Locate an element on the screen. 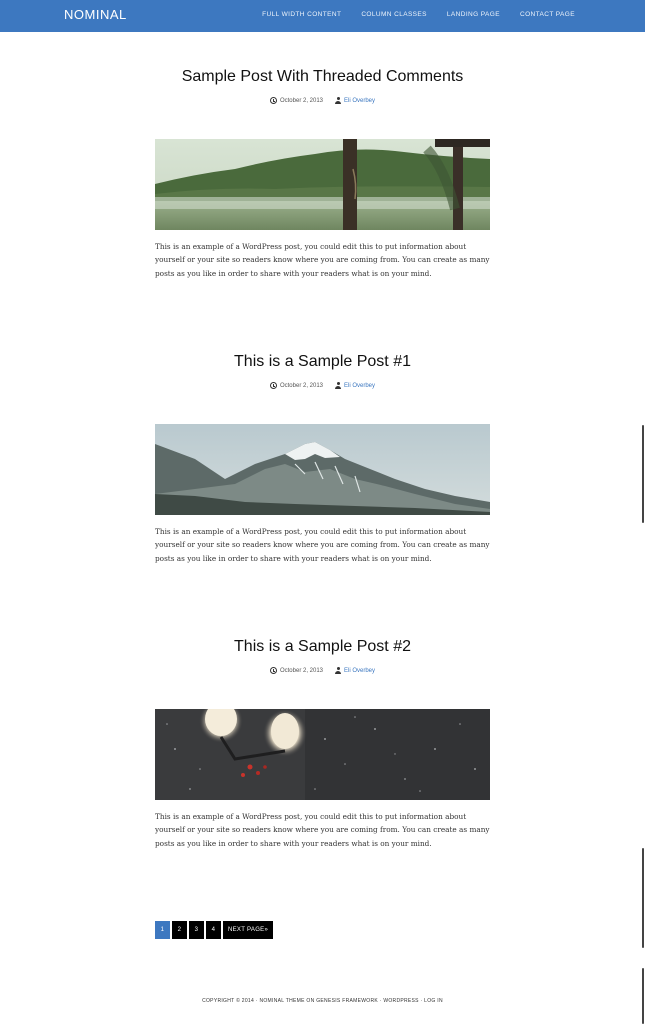  page-3-button: 3 is located at coordinates (196, 930).